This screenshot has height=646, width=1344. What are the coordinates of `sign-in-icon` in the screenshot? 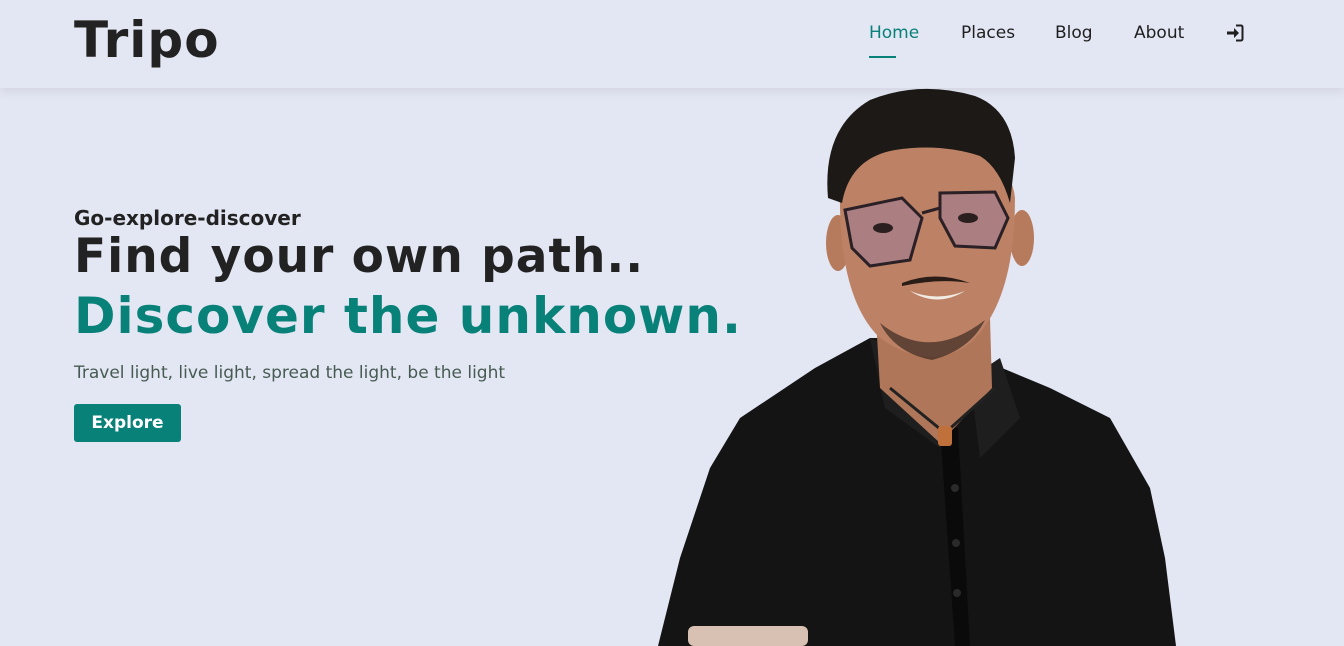 It's located at (1235, 33).